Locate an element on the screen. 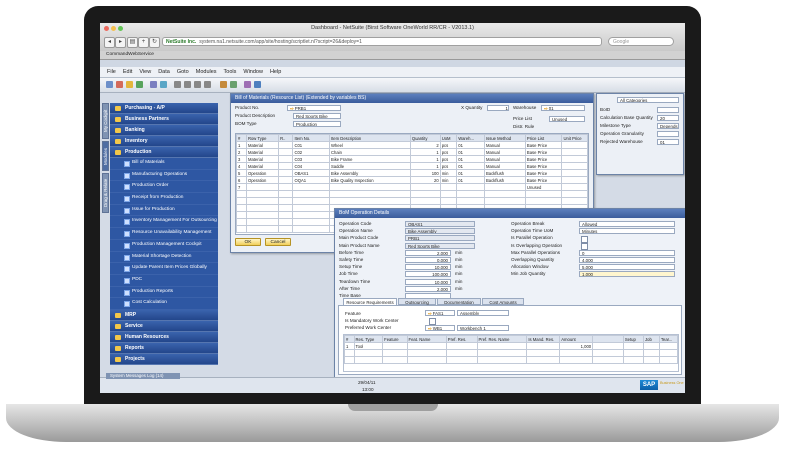 The height and width of the screenshot is (464, 785). sidebar-item-pdc: PDC is located at coordinates (164, 280).